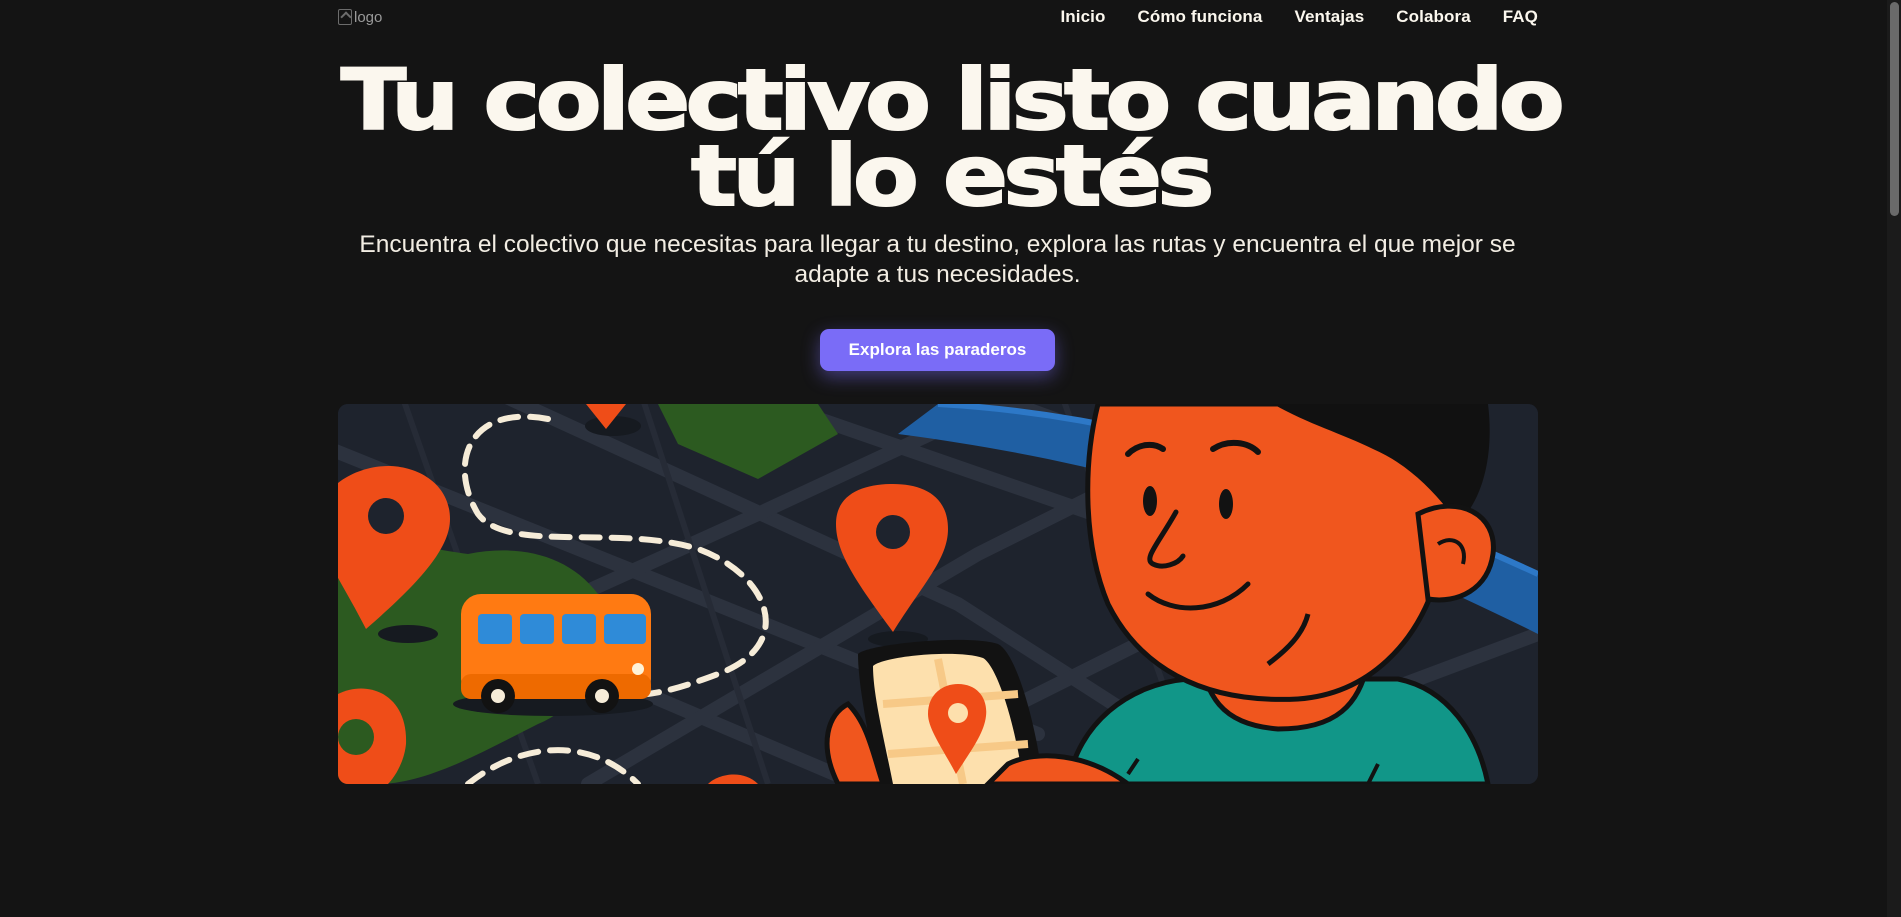 The image size is (1901, 917). I want to click on nav-link-faq: FAQ, so click(1520, 17).